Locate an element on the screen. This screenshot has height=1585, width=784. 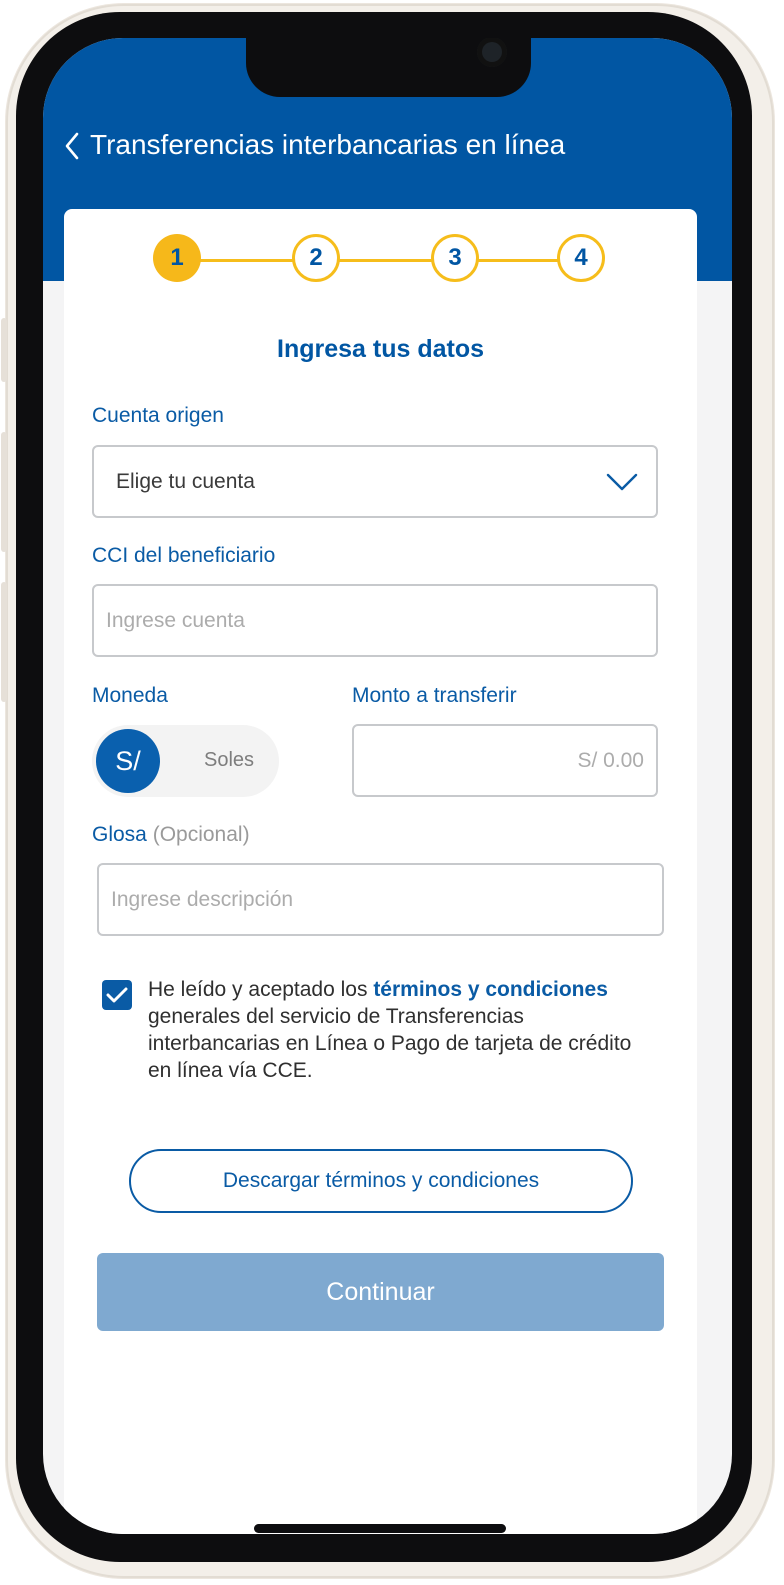
account-select: Elige tu cuenta is located at coordinates (375, 481).